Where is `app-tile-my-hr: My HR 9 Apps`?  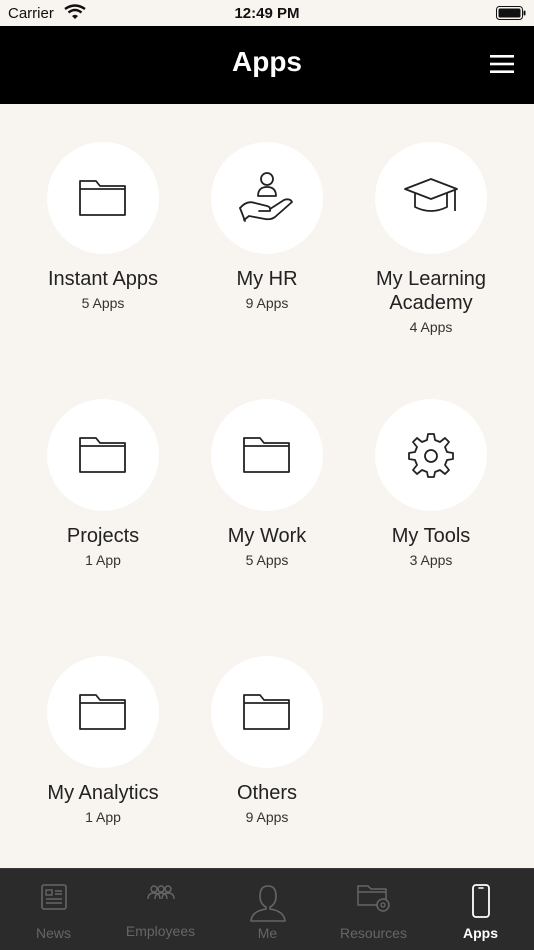
app-tile-my-hr: My HR 9 Apps is located at coordinates (267, 226).